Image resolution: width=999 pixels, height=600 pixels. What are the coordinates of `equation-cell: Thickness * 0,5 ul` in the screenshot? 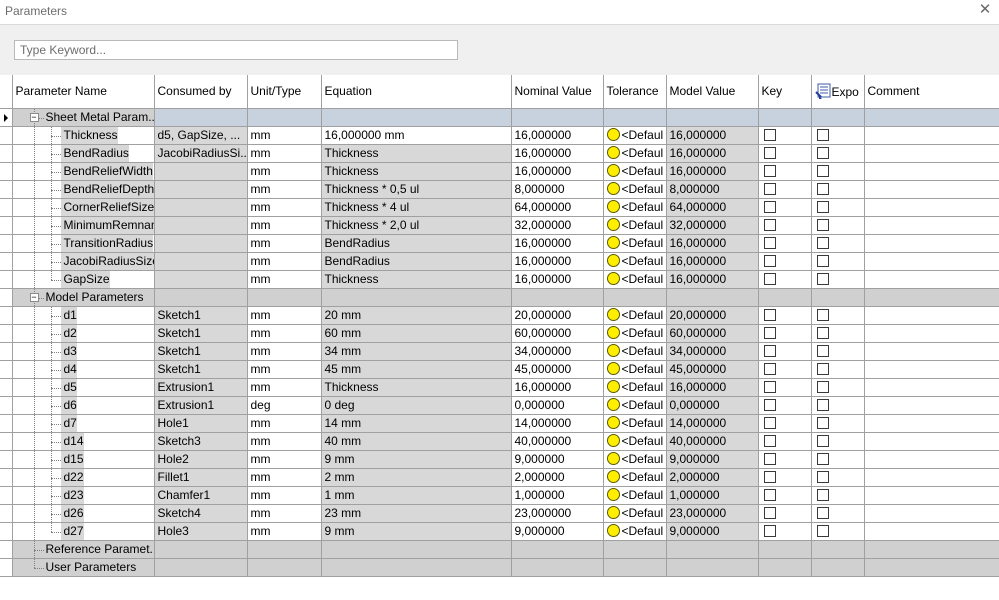 It's located at (416, 189).